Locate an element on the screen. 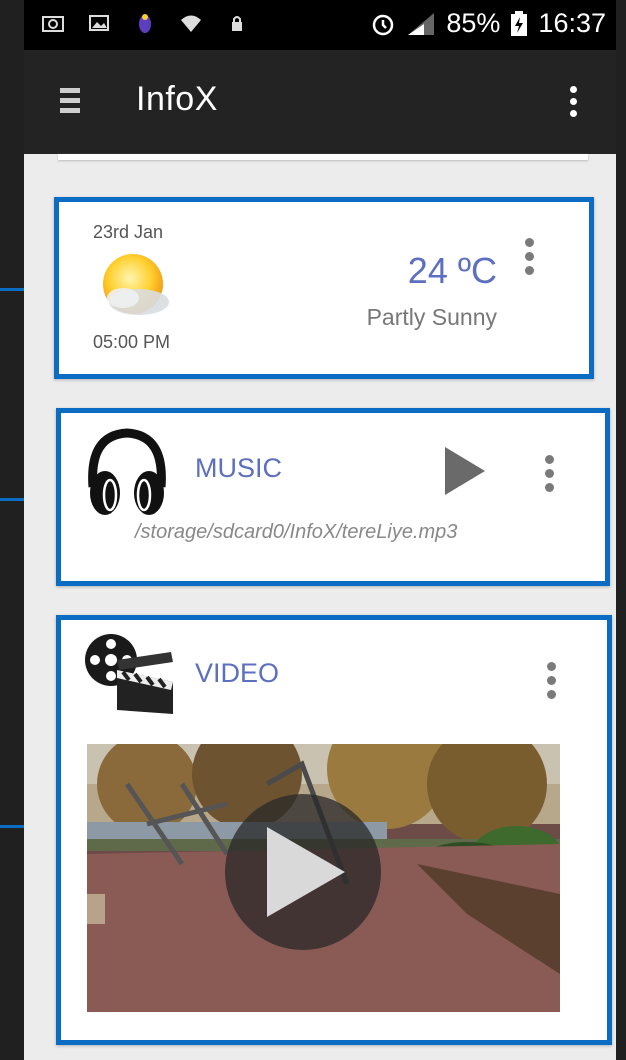 The width and height of the screenshot is (626, 1060). weather-temperature: 24 ºC is located at coordinates (452, 270).